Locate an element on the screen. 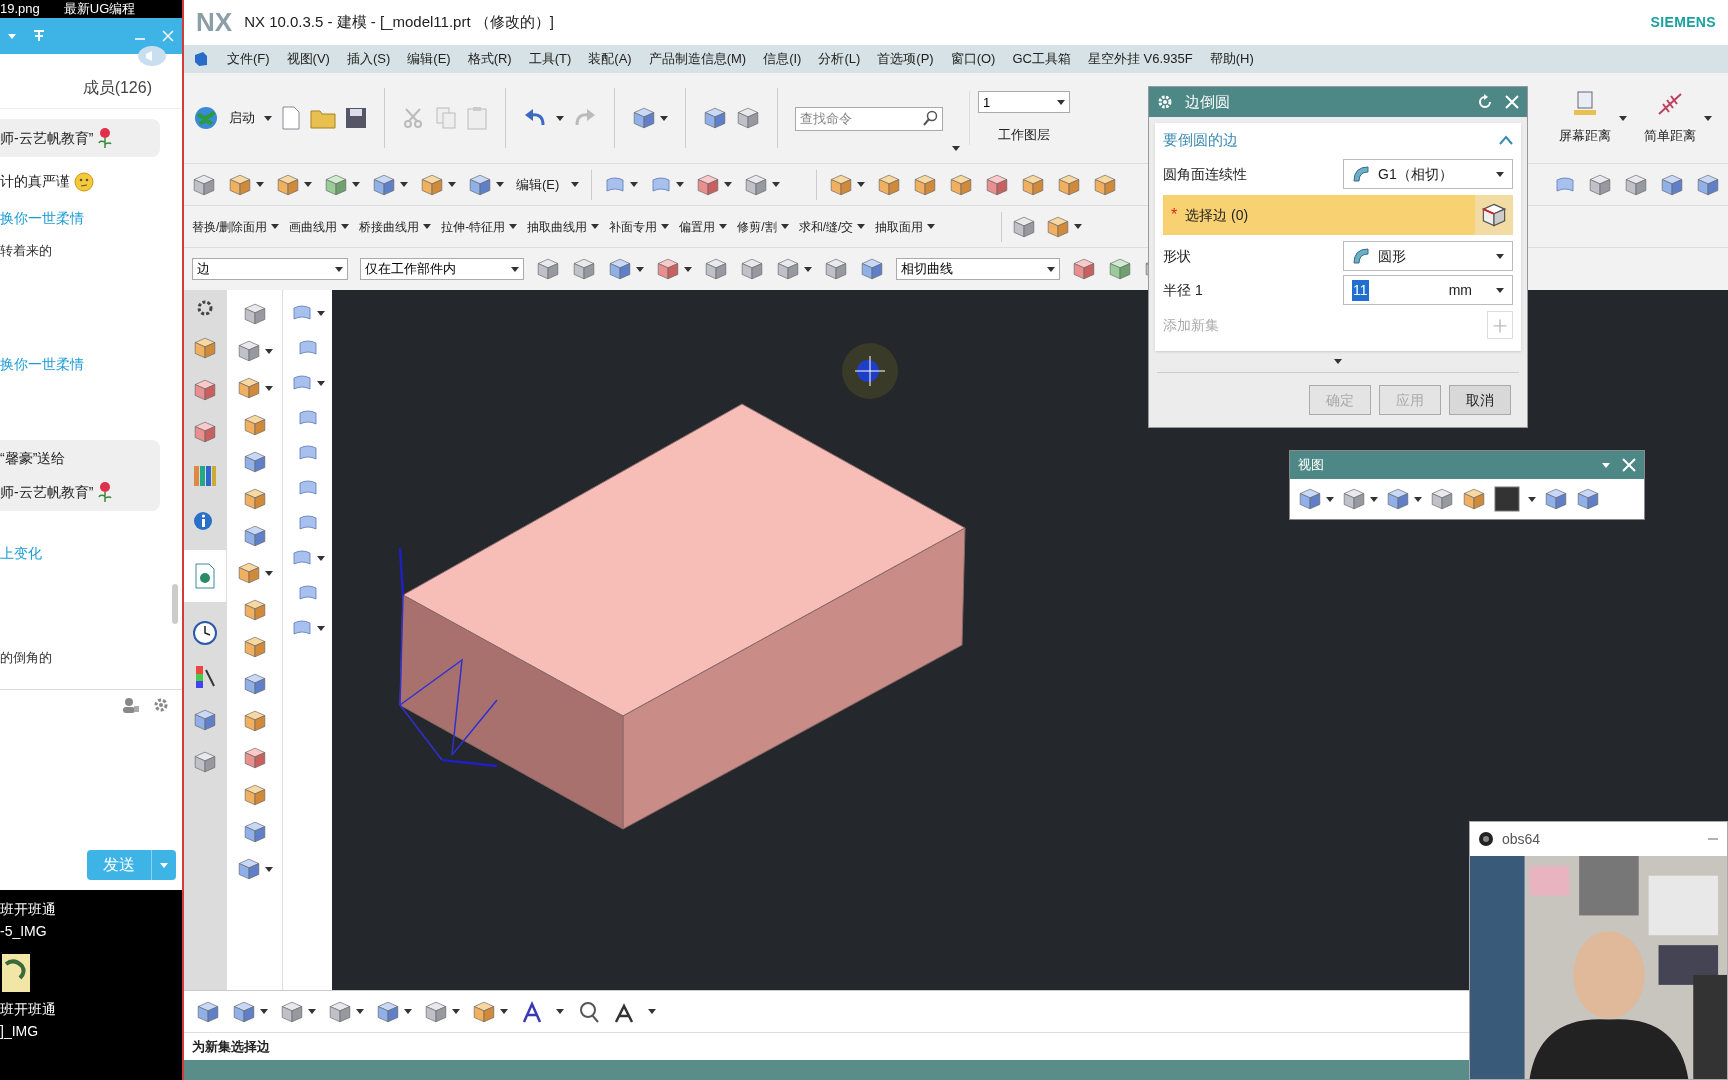 Image resolution: width=1728 pixels, height=1080 pixels. measure-label: 简单距离 is located at coordinates (1670, 136).